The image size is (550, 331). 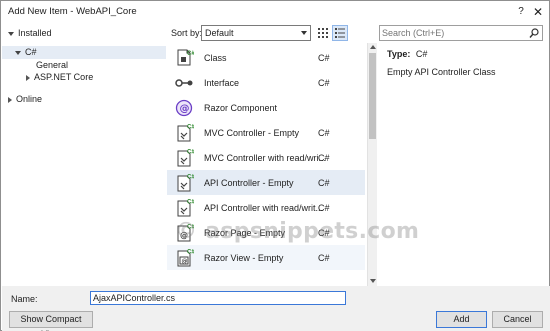 I want to click on tree-item-label: General, so click(x=52, y=65).